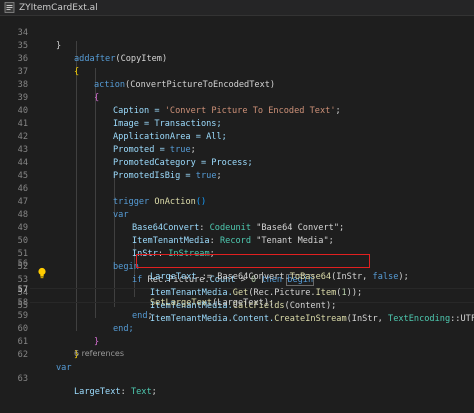 The image size is (474, 413). Describe the element at coordinates (85, 310) in the screenshot. I see `code-line: 58 end;` at that location.